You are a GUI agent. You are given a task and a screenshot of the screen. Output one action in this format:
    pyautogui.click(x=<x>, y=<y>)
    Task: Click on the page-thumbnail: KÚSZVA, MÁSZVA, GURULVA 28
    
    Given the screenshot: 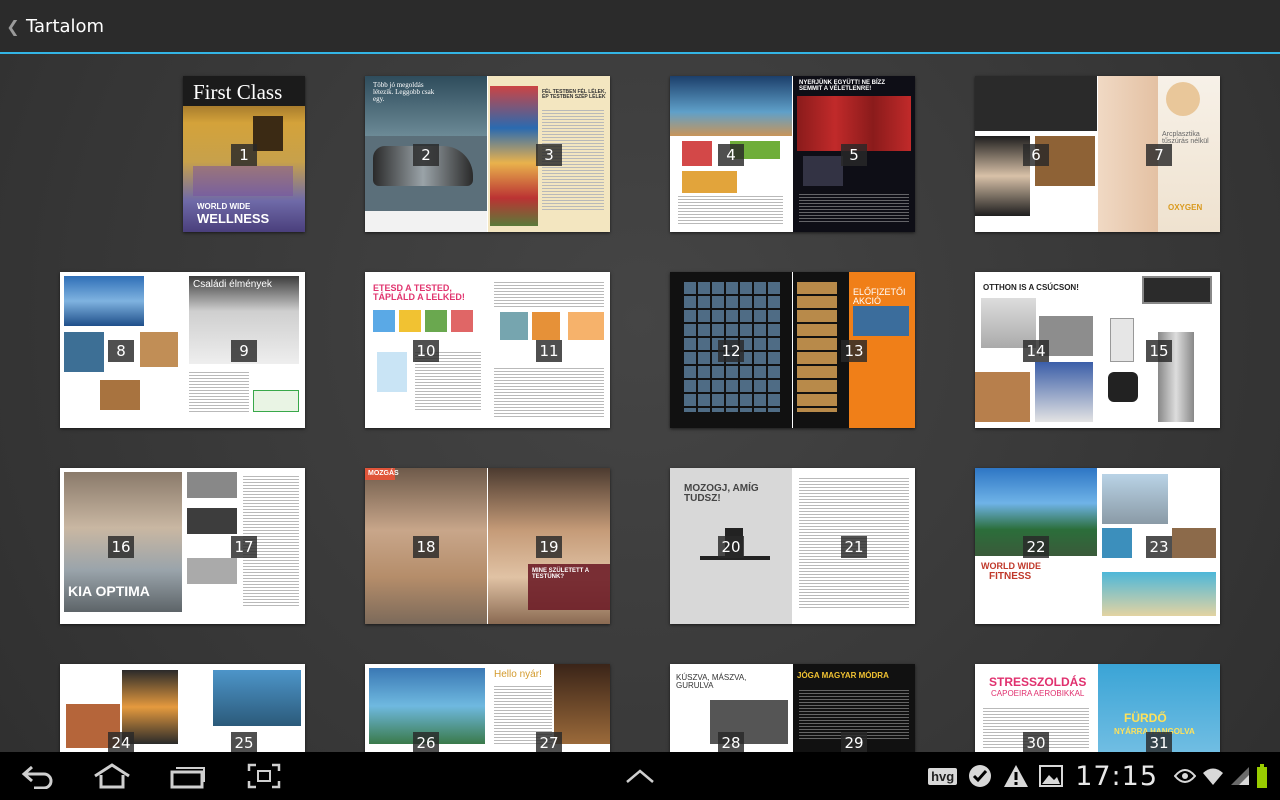 What is the action you would take?
    pyautogui.click(x=731, y=708)
    